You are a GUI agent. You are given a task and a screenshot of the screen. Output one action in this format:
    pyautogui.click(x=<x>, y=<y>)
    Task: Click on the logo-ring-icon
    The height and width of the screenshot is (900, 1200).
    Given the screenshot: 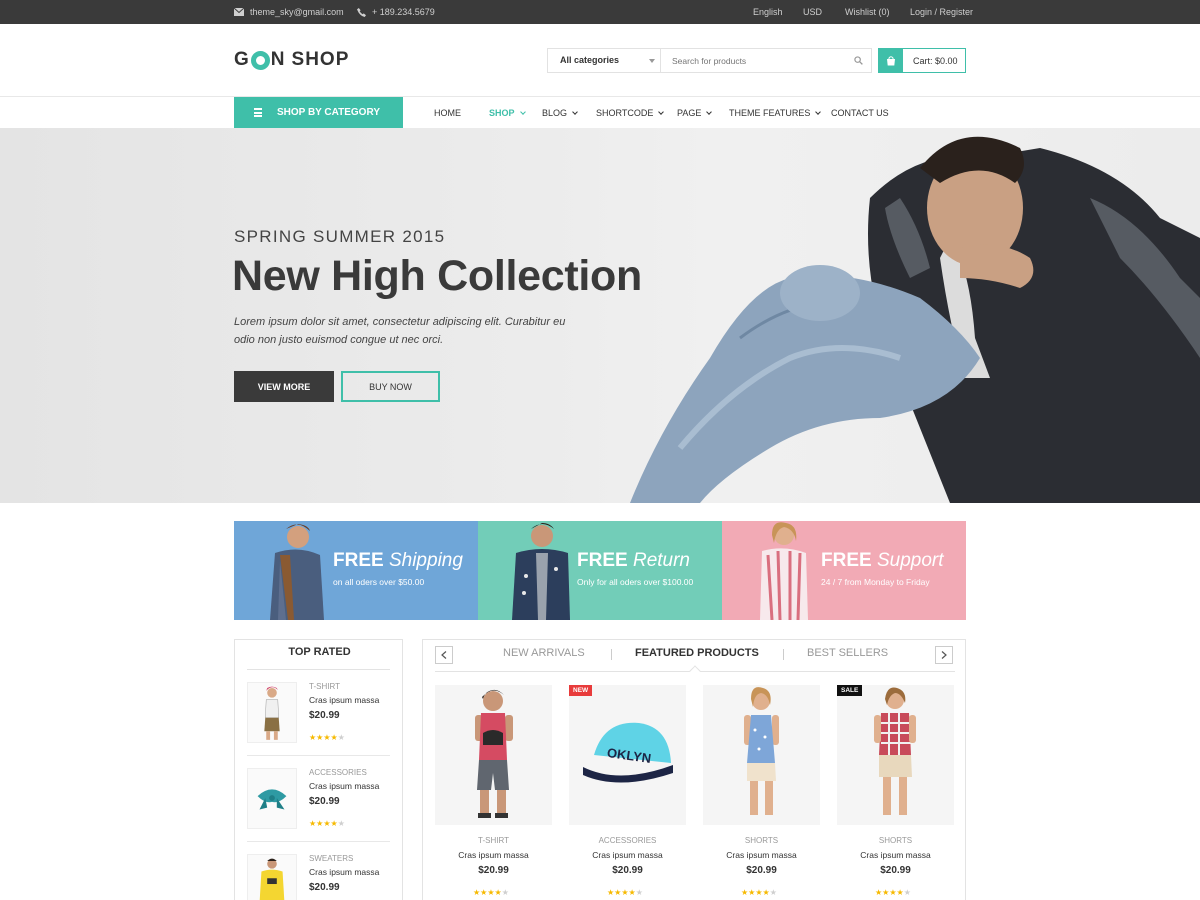 What is the action you would take?
    pyautogui.click(x=260, y=60)
    